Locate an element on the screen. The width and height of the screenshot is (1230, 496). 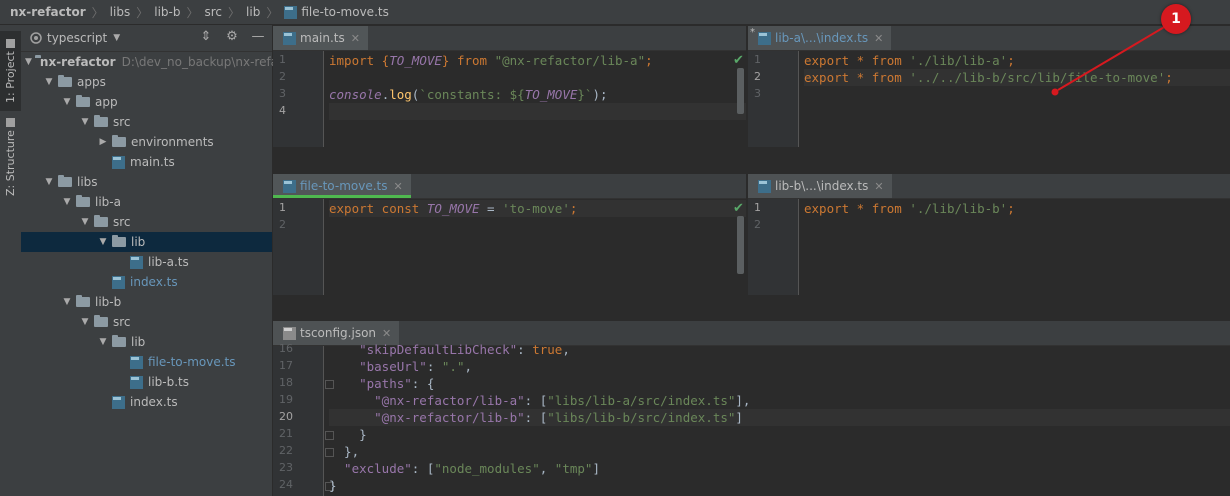
annotation-arrow is located at coordinates (1109, 60).